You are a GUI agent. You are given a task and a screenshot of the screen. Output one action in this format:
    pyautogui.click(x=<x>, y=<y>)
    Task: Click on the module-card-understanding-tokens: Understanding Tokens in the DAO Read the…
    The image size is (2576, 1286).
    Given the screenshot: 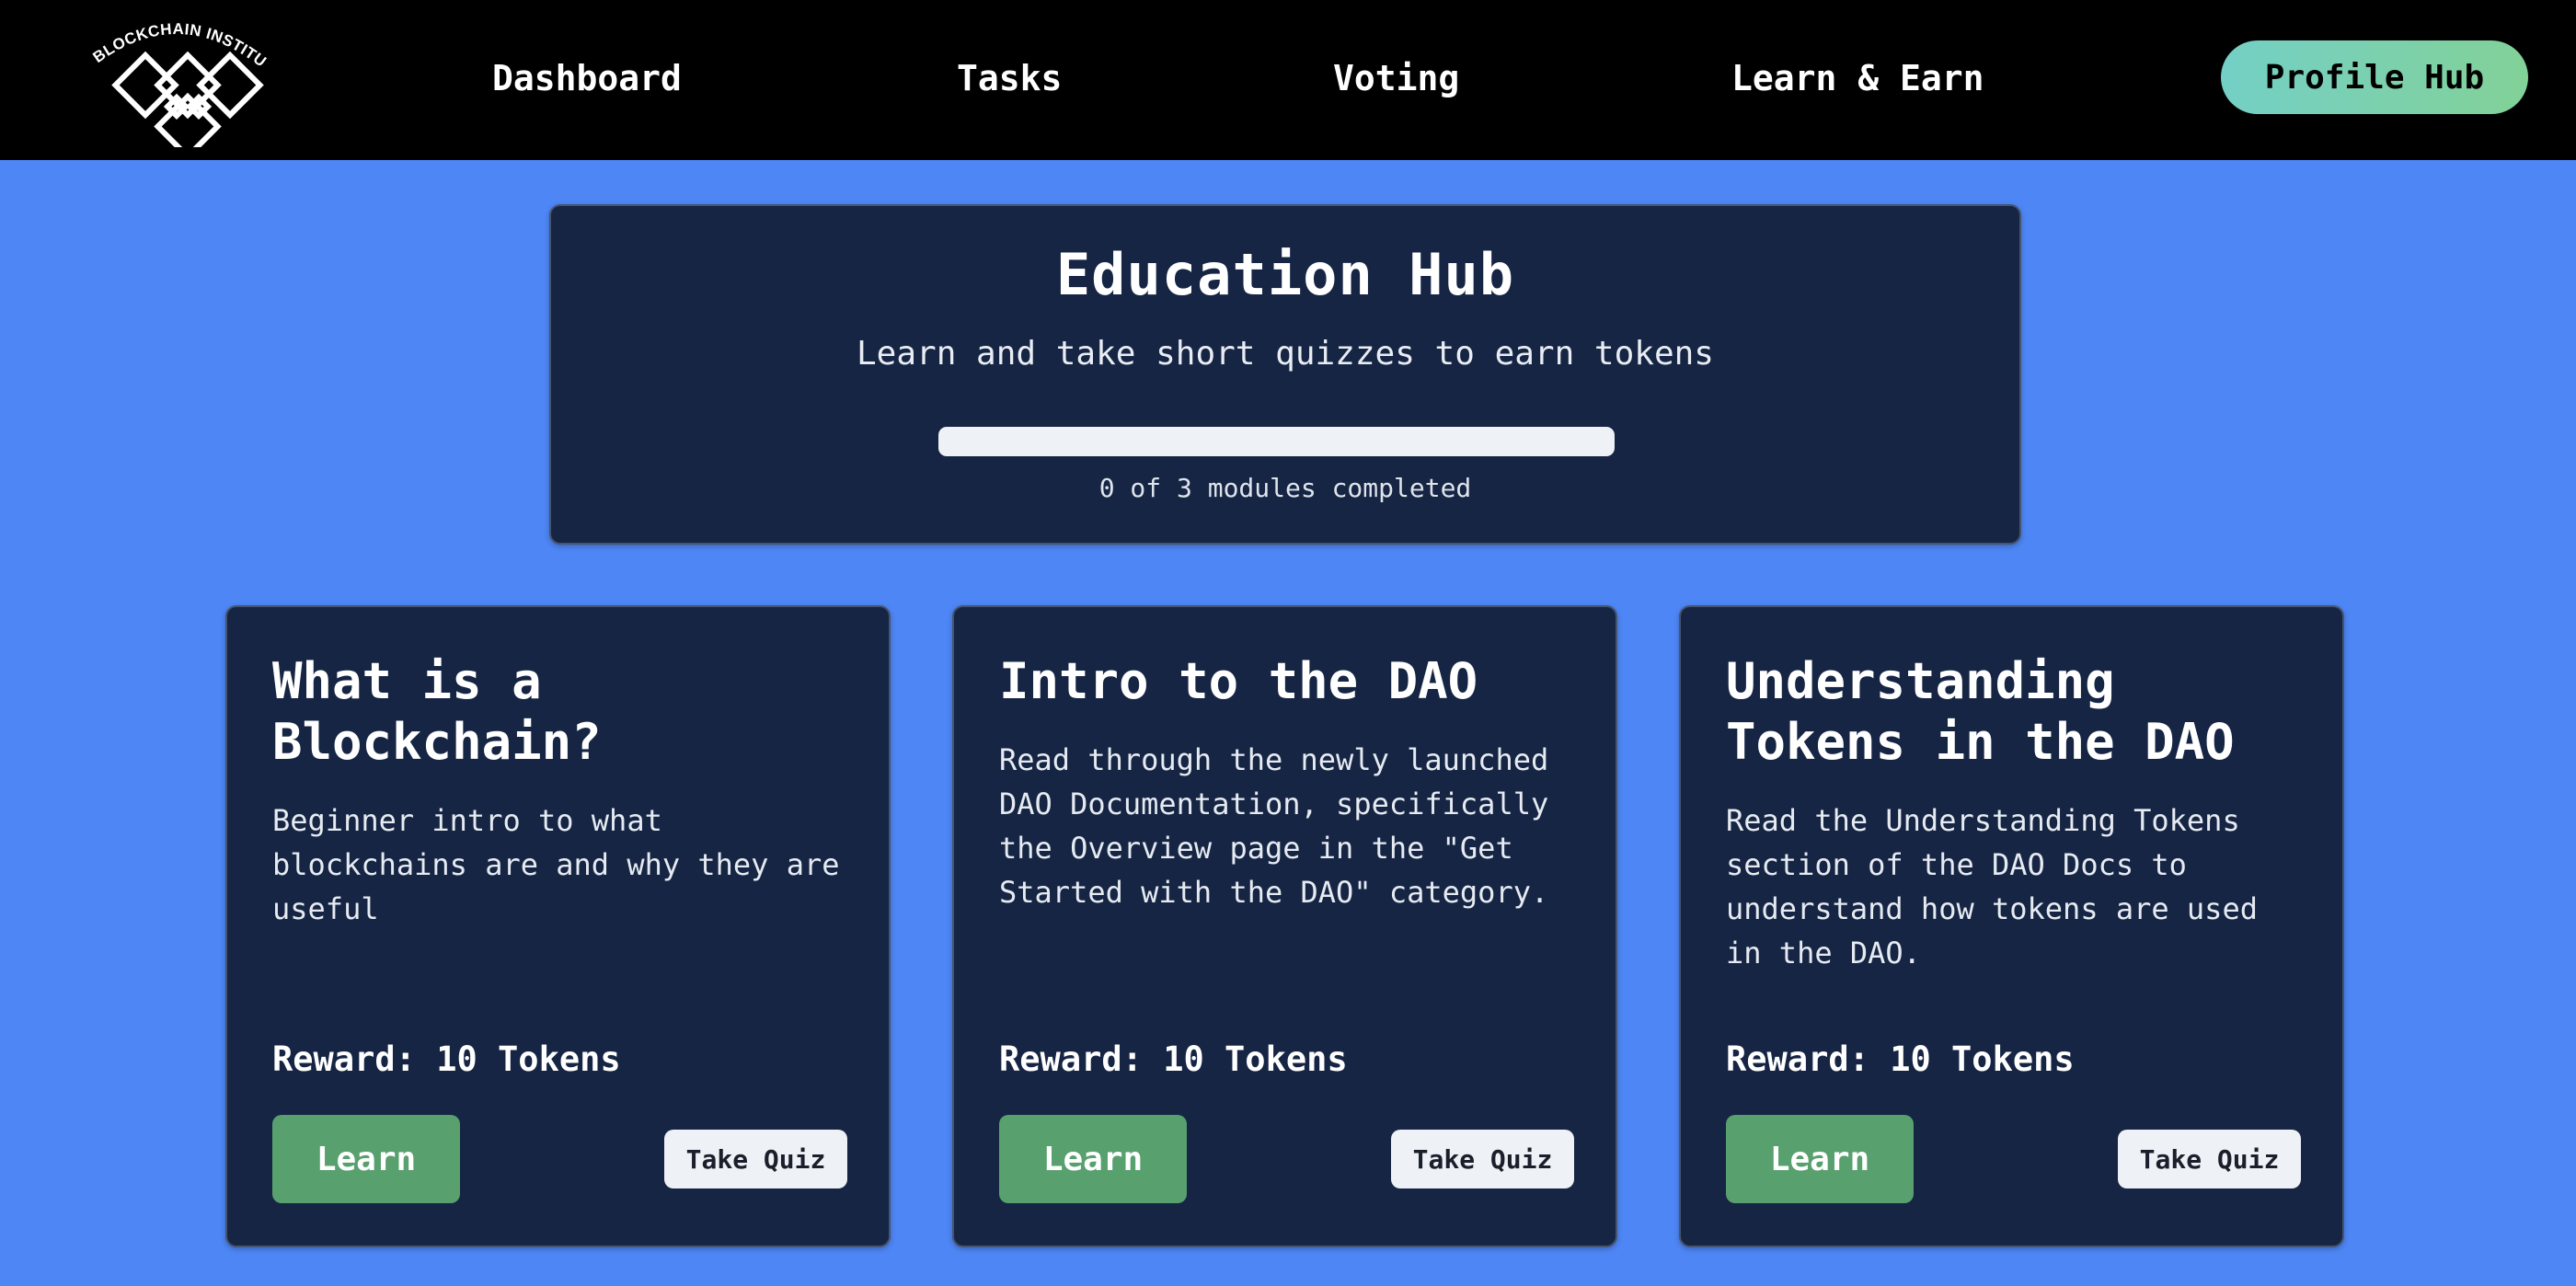 What is the action you would take?
    pyautogui.click(x=2011, y=926)
    